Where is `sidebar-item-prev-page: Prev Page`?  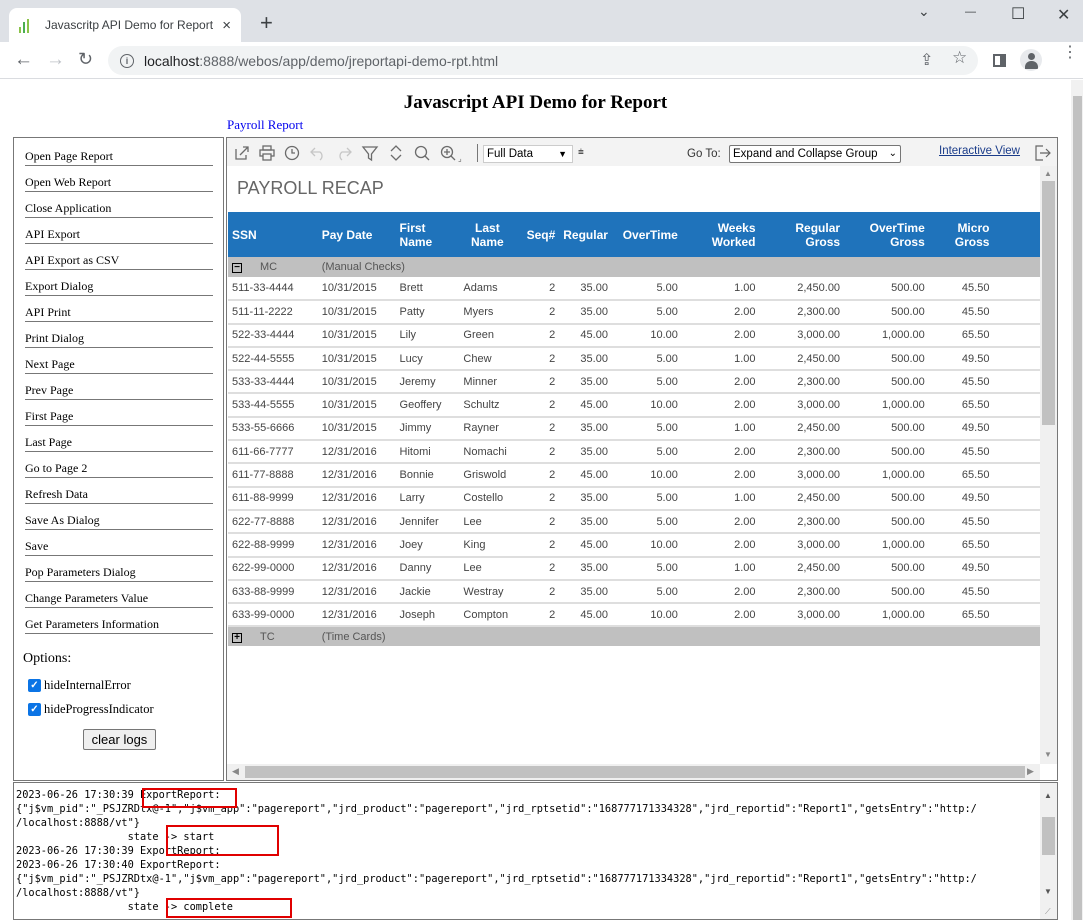
sidebar-item-prev-page: Prev Page is located at coordinates (119, 391).